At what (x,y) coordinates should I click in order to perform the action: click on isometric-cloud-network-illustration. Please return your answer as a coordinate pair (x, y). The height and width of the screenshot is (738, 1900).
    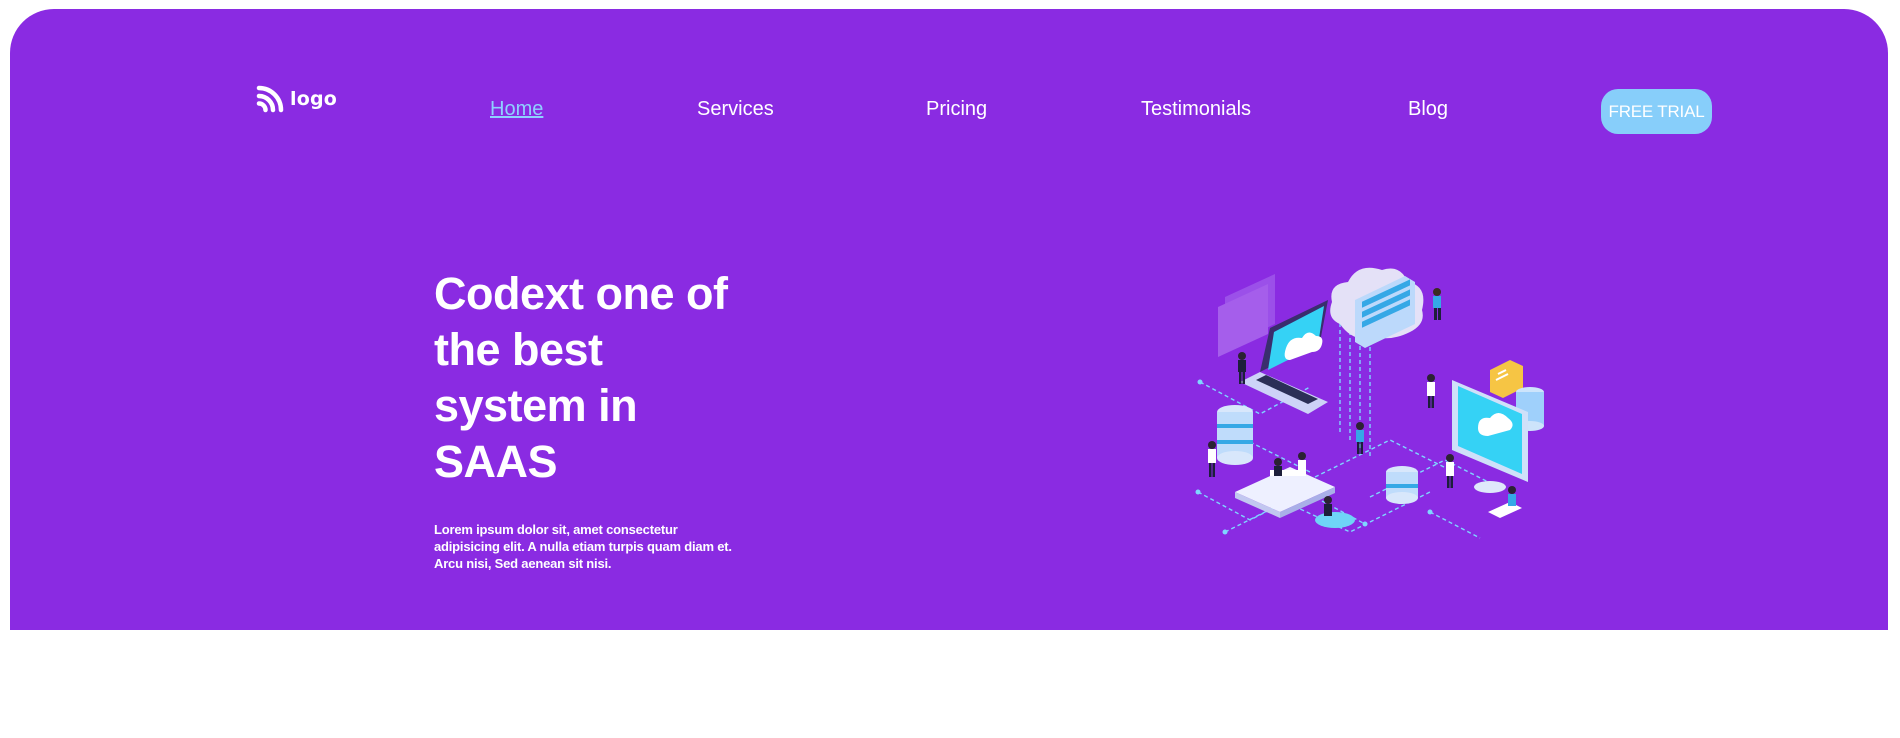
    Looking at the image, I should click on (1369, 403).